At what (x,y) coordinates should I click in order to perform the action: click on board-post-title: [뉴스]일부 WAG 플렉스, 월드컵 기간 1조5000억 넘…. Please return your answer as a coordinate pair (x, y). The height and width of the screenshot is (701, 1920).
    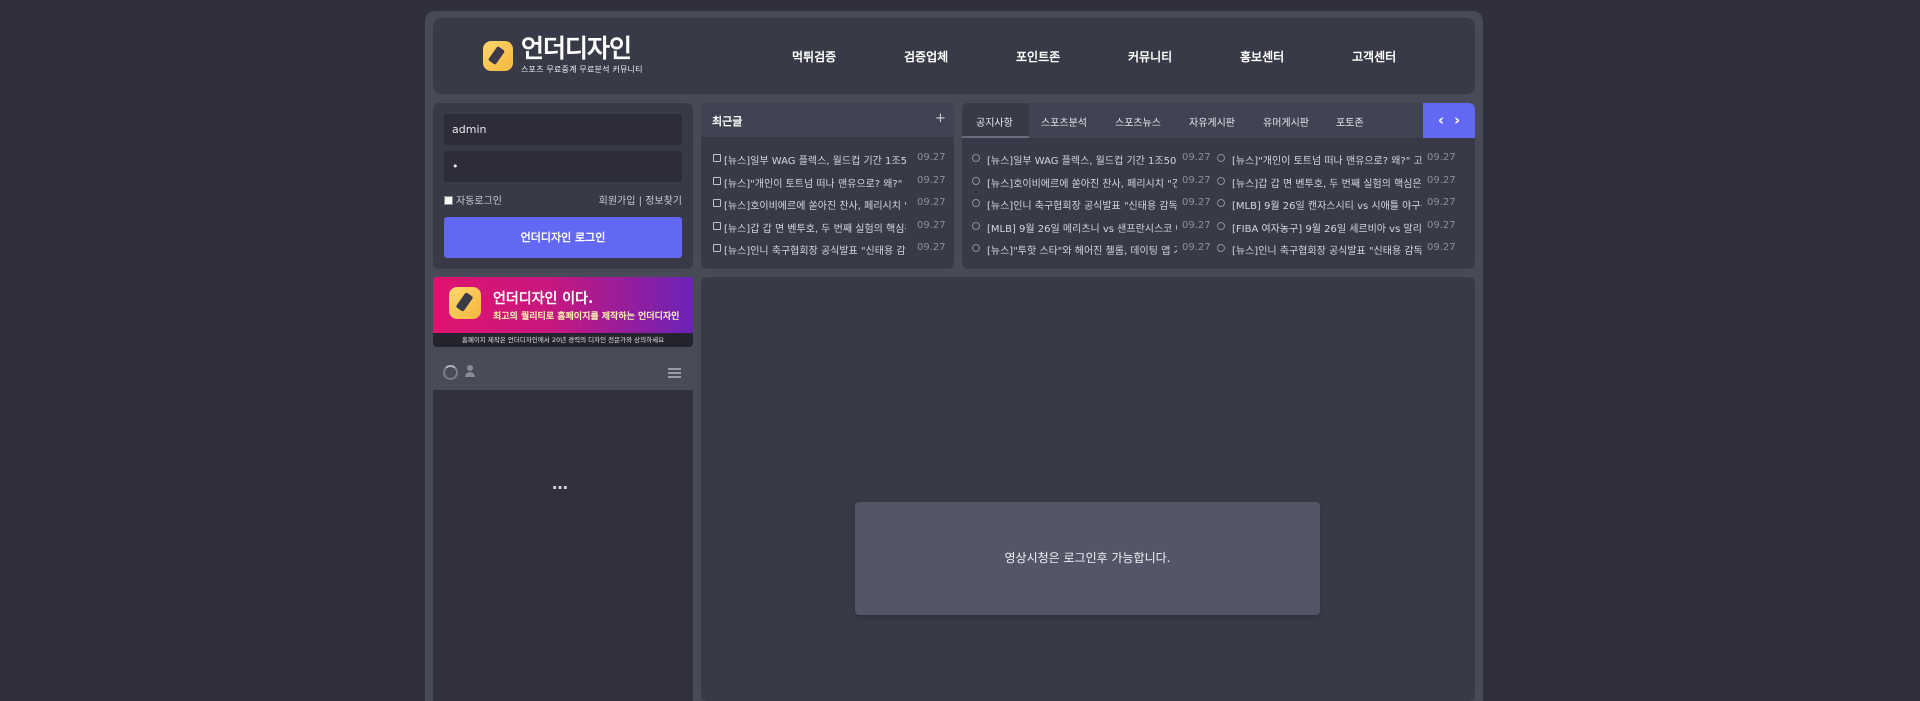
    Looking at the image, I should click on (1082, 159).